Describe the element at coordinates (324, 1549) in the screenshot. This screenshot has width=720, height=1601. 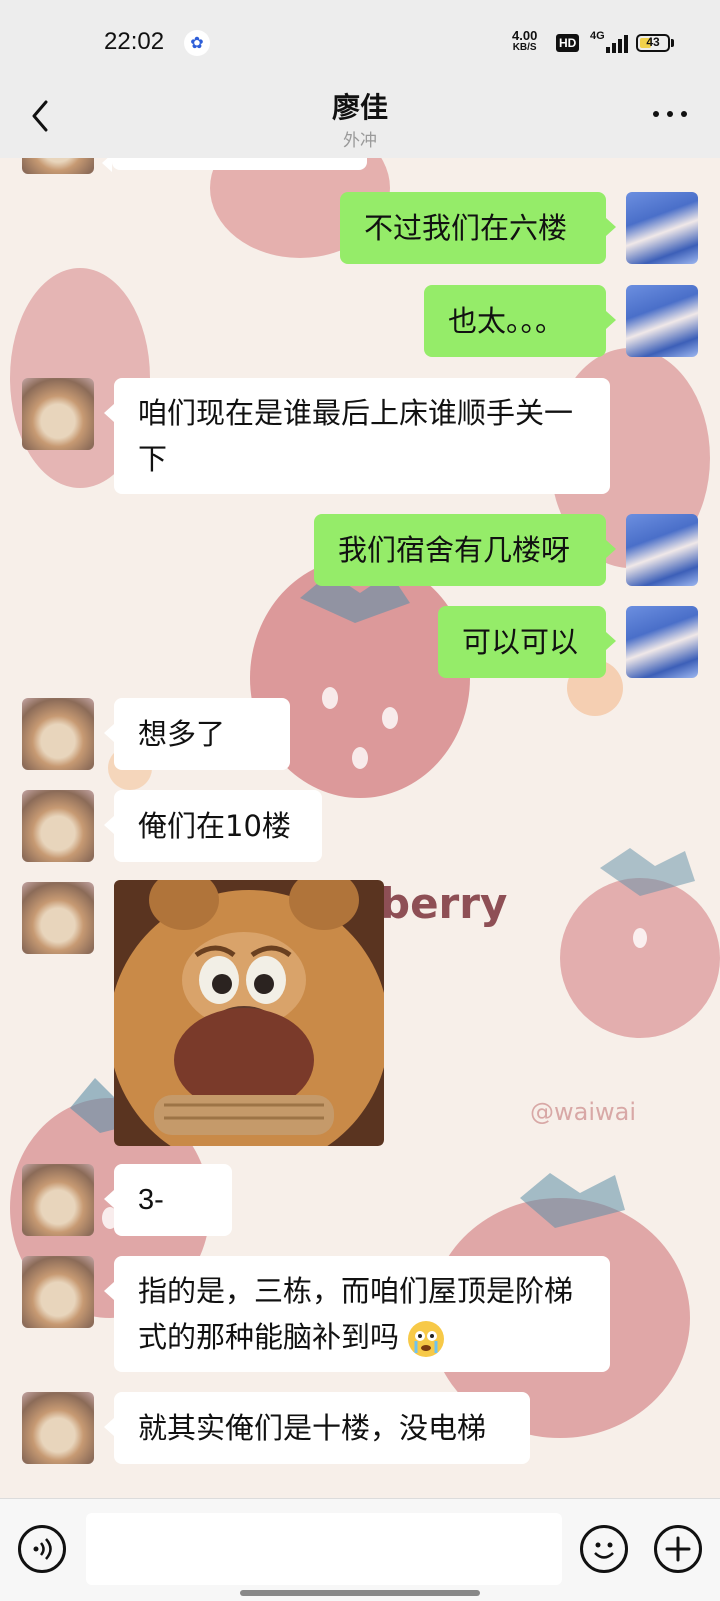
I see `message-input` at that location.